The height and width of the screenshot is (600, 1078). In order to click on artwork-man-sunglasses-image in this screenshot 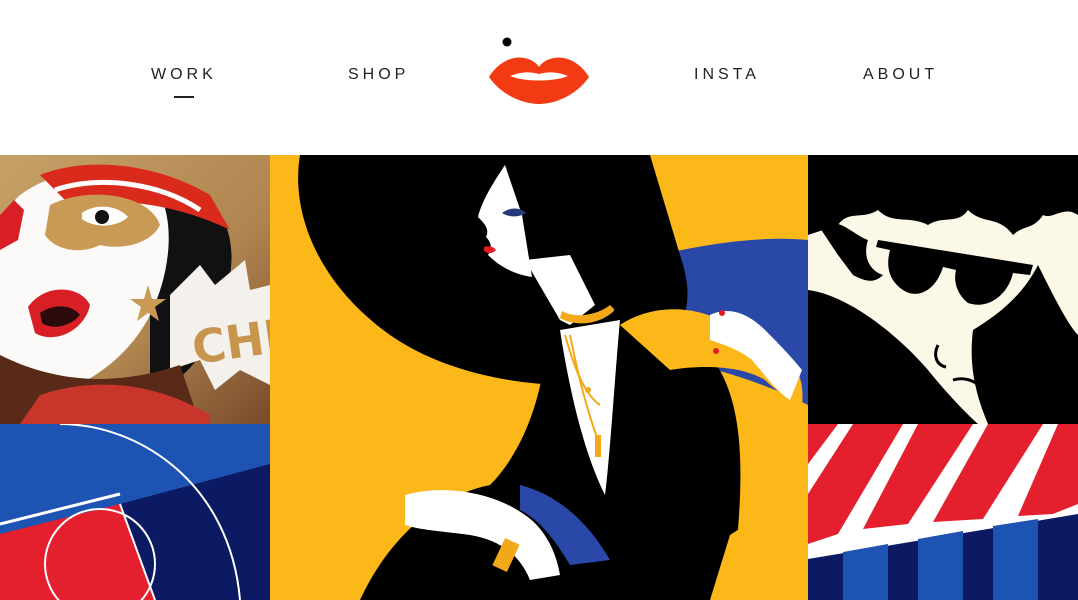, I will do `click(943, 289)`.